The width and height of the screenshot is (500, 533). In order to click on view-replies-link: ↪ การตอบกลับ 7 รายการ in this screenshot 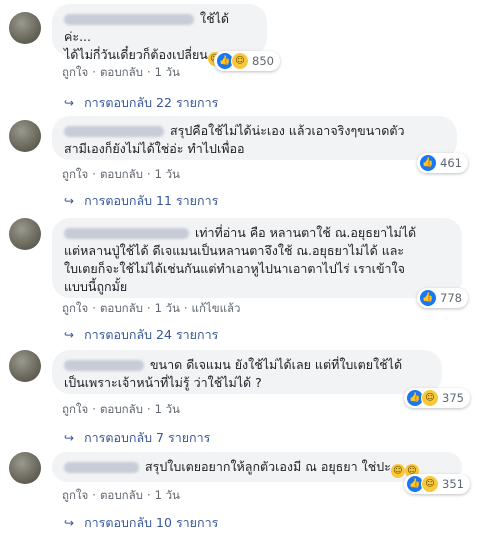, I will do `click(137, 438)`.